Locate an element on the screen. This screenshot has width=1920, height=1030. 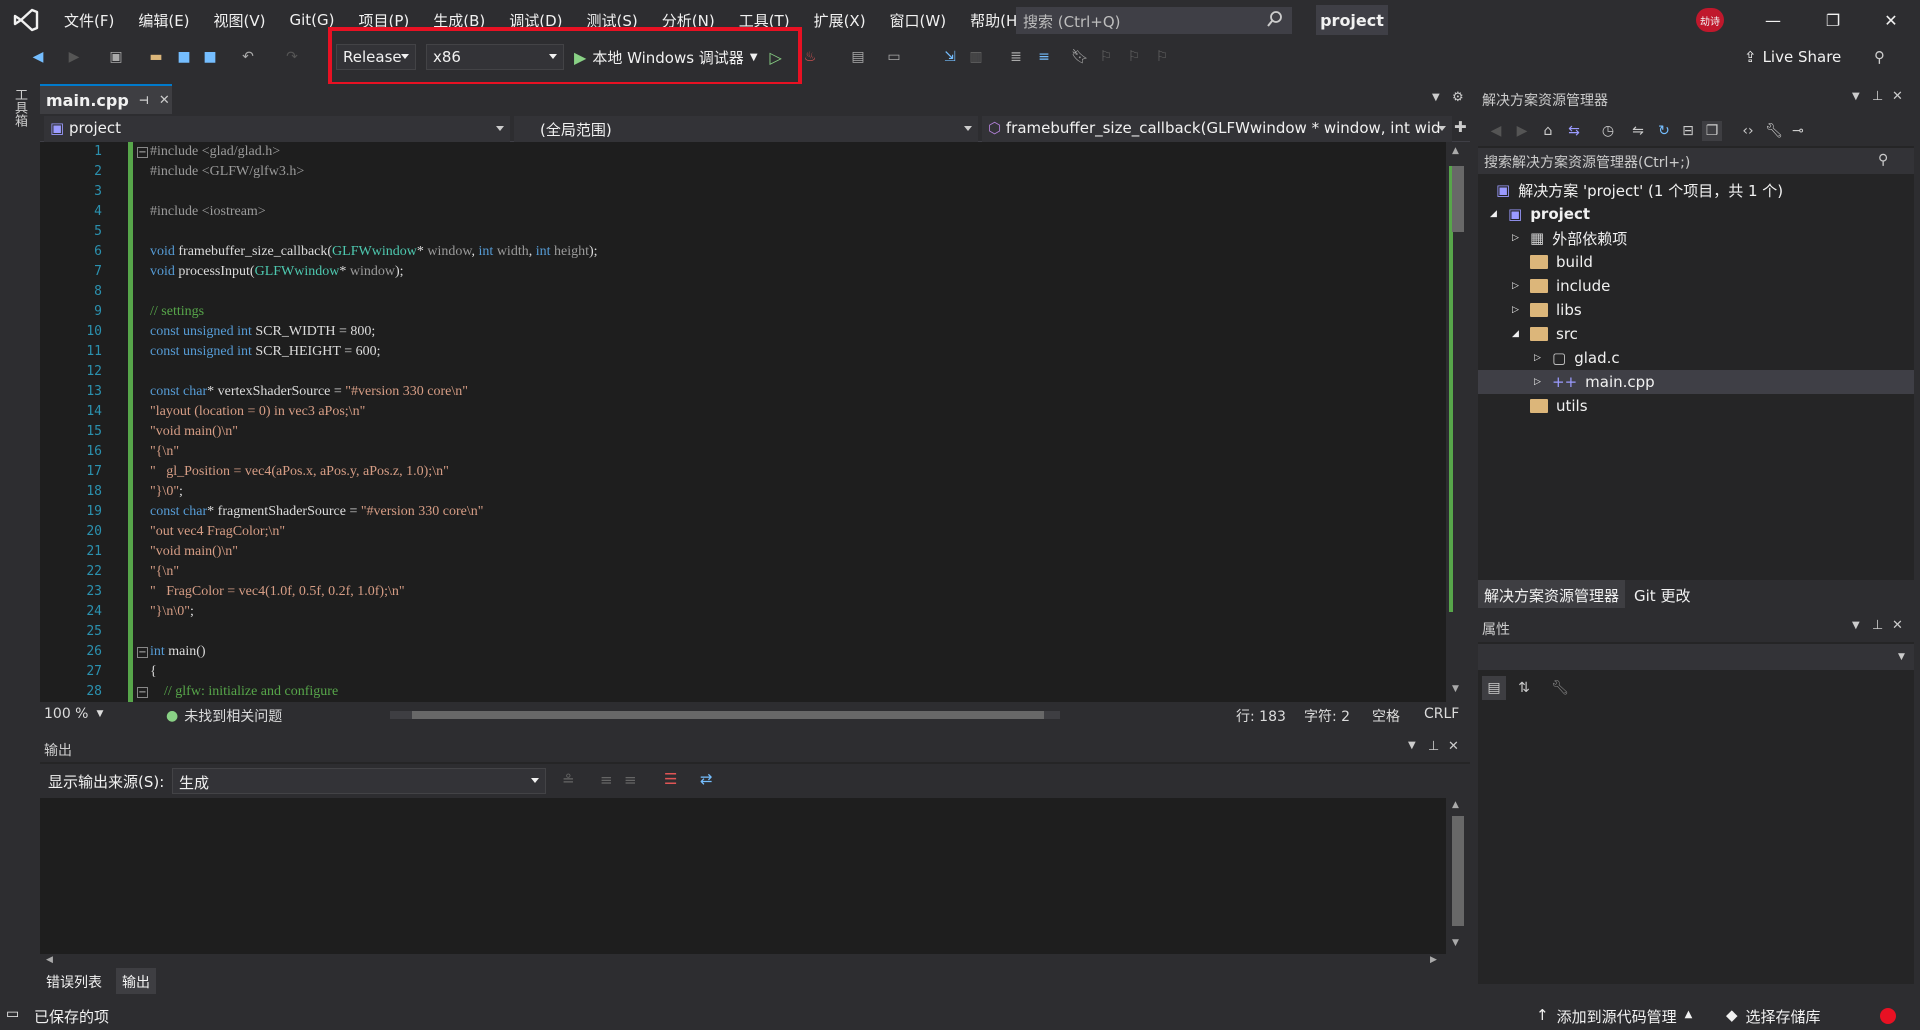
tree-item-solution: ▣ 解决方案 'project' (1 个项目，共 1 个) is located at coordinates (1696, 190).